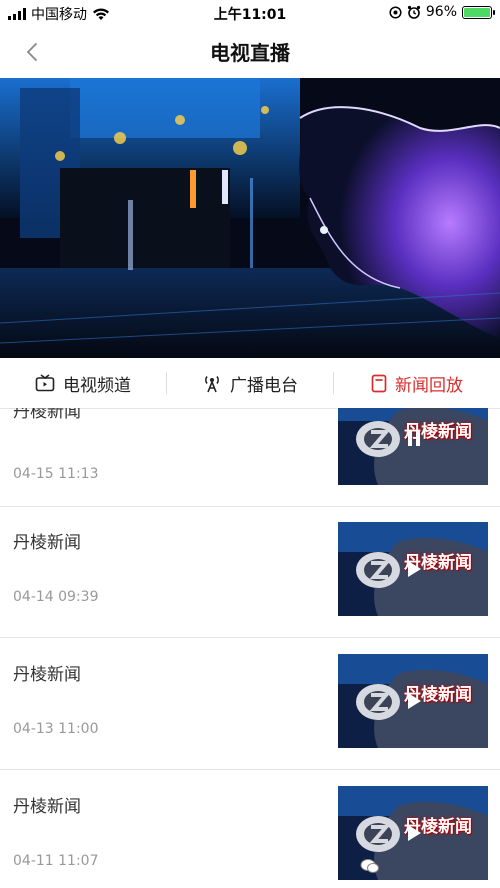 This screenshot has width=500, height=888. I want to click on list-item: 丹棱新闻 04-14 09:39 丹棱新闻, so click(250, 572).